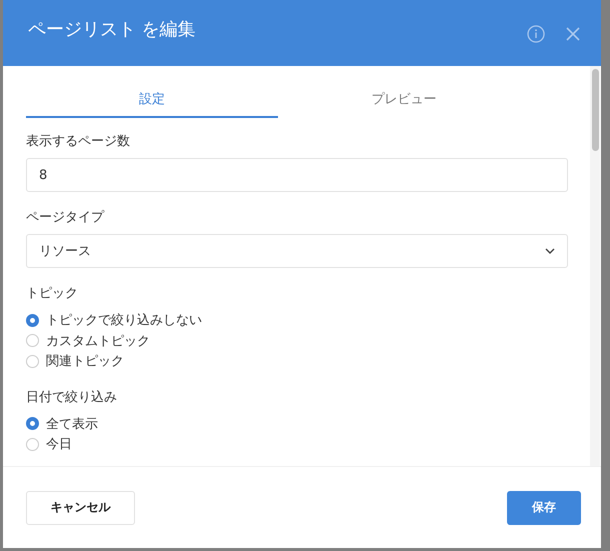  I want to click on radio-option: 今日, so click(49, 444).